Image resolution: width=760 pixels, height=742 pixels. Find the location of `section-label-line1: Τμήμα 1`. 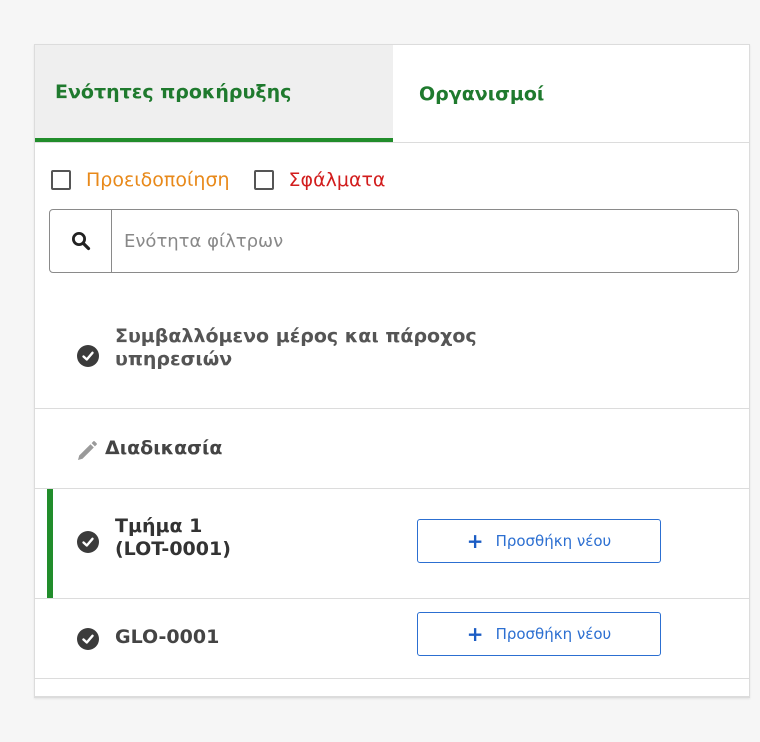

section-label-line1: Τμήμα 1 is located at coordinates (159, 526).